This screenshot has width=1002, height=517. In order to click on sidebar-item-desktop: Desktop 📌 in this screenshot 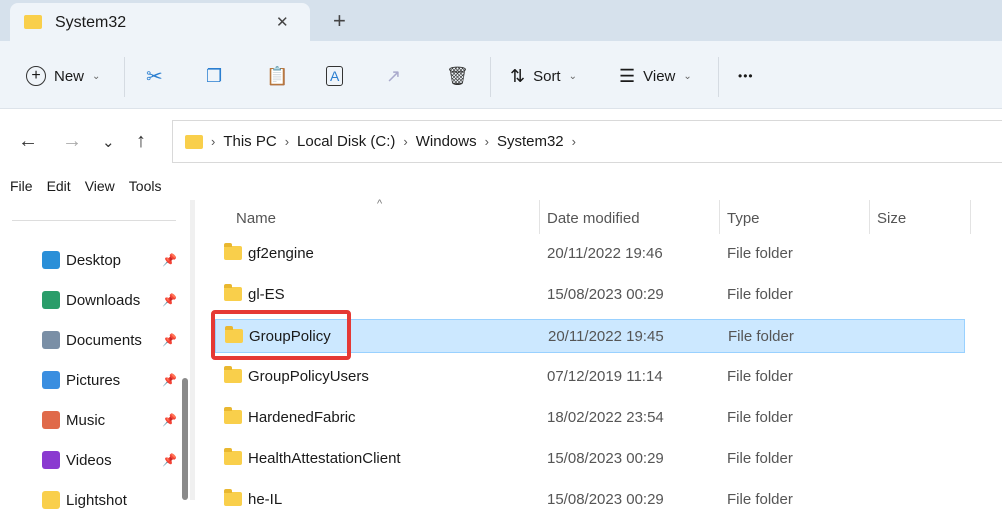, I will do `click(109, 260)`.